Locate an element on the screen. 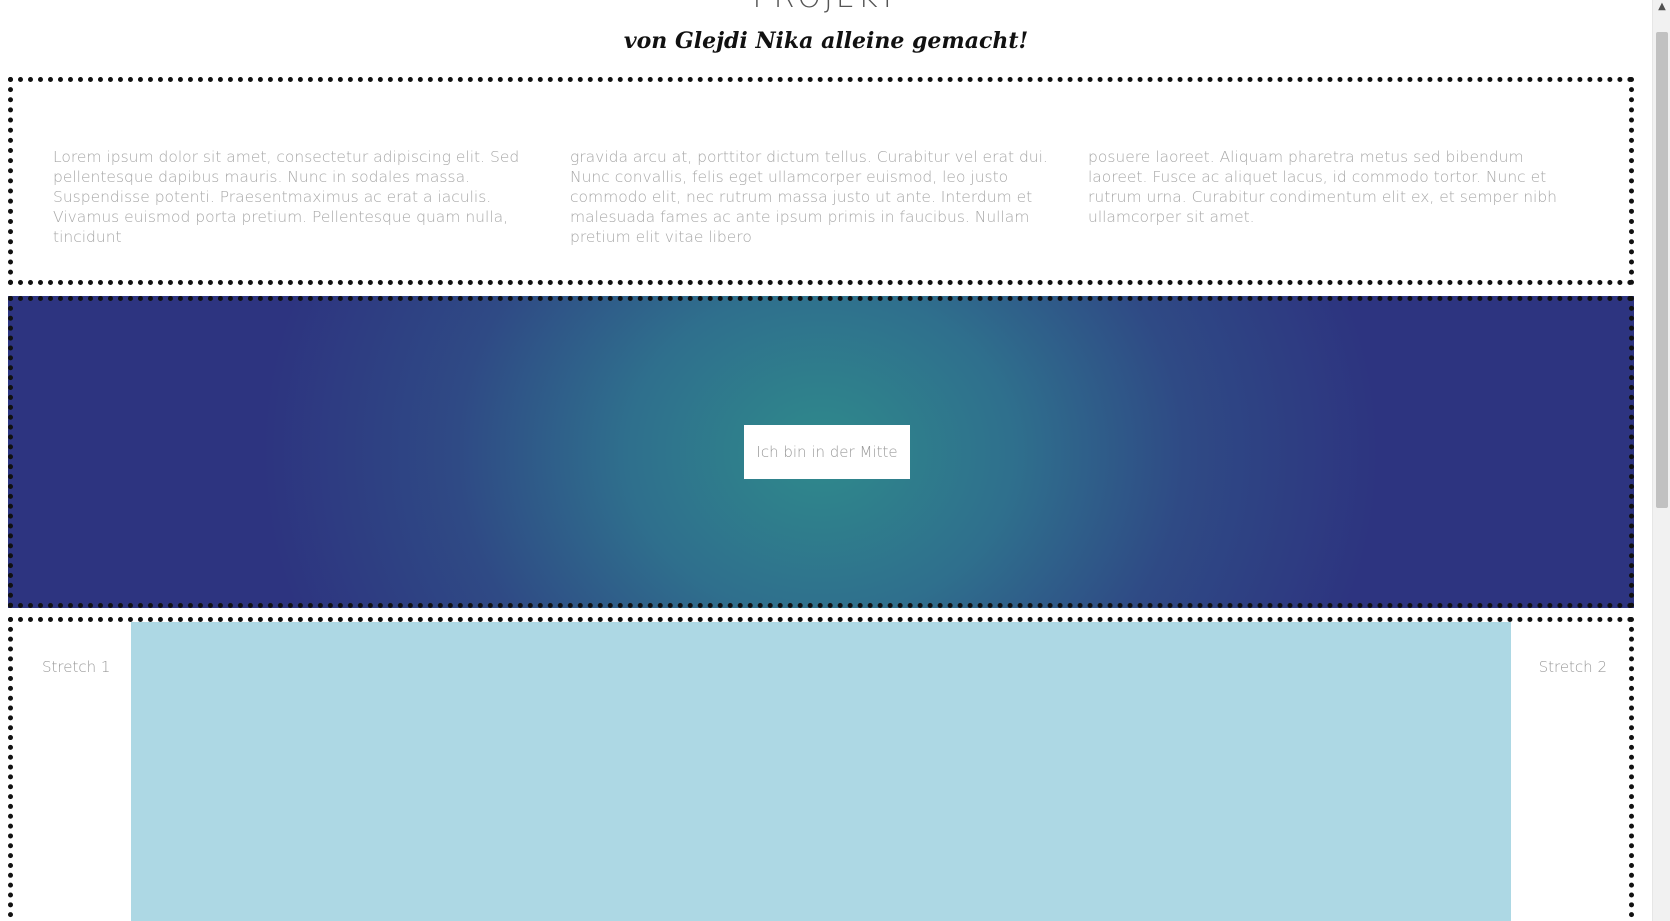  stretch-label-1: Stretch 1 is located at coordinates (76, 667).